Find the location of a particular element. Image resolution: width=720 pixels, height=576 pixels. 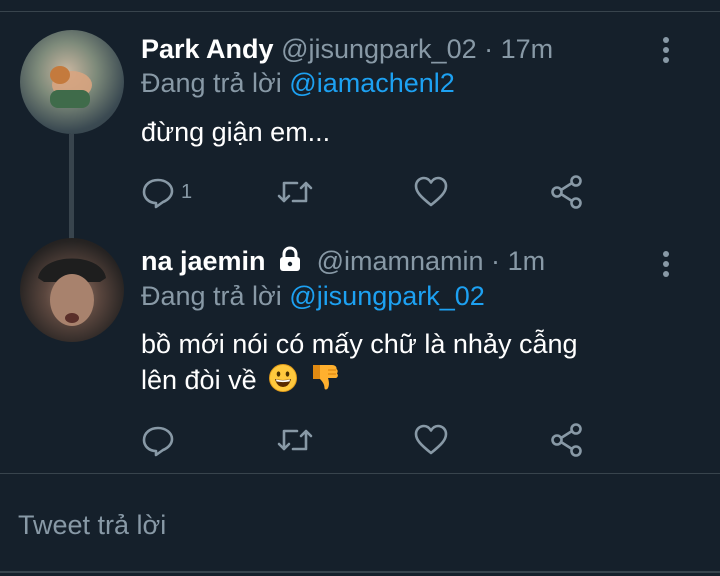

timestamp: 17m is located at coordinates (527, 49).